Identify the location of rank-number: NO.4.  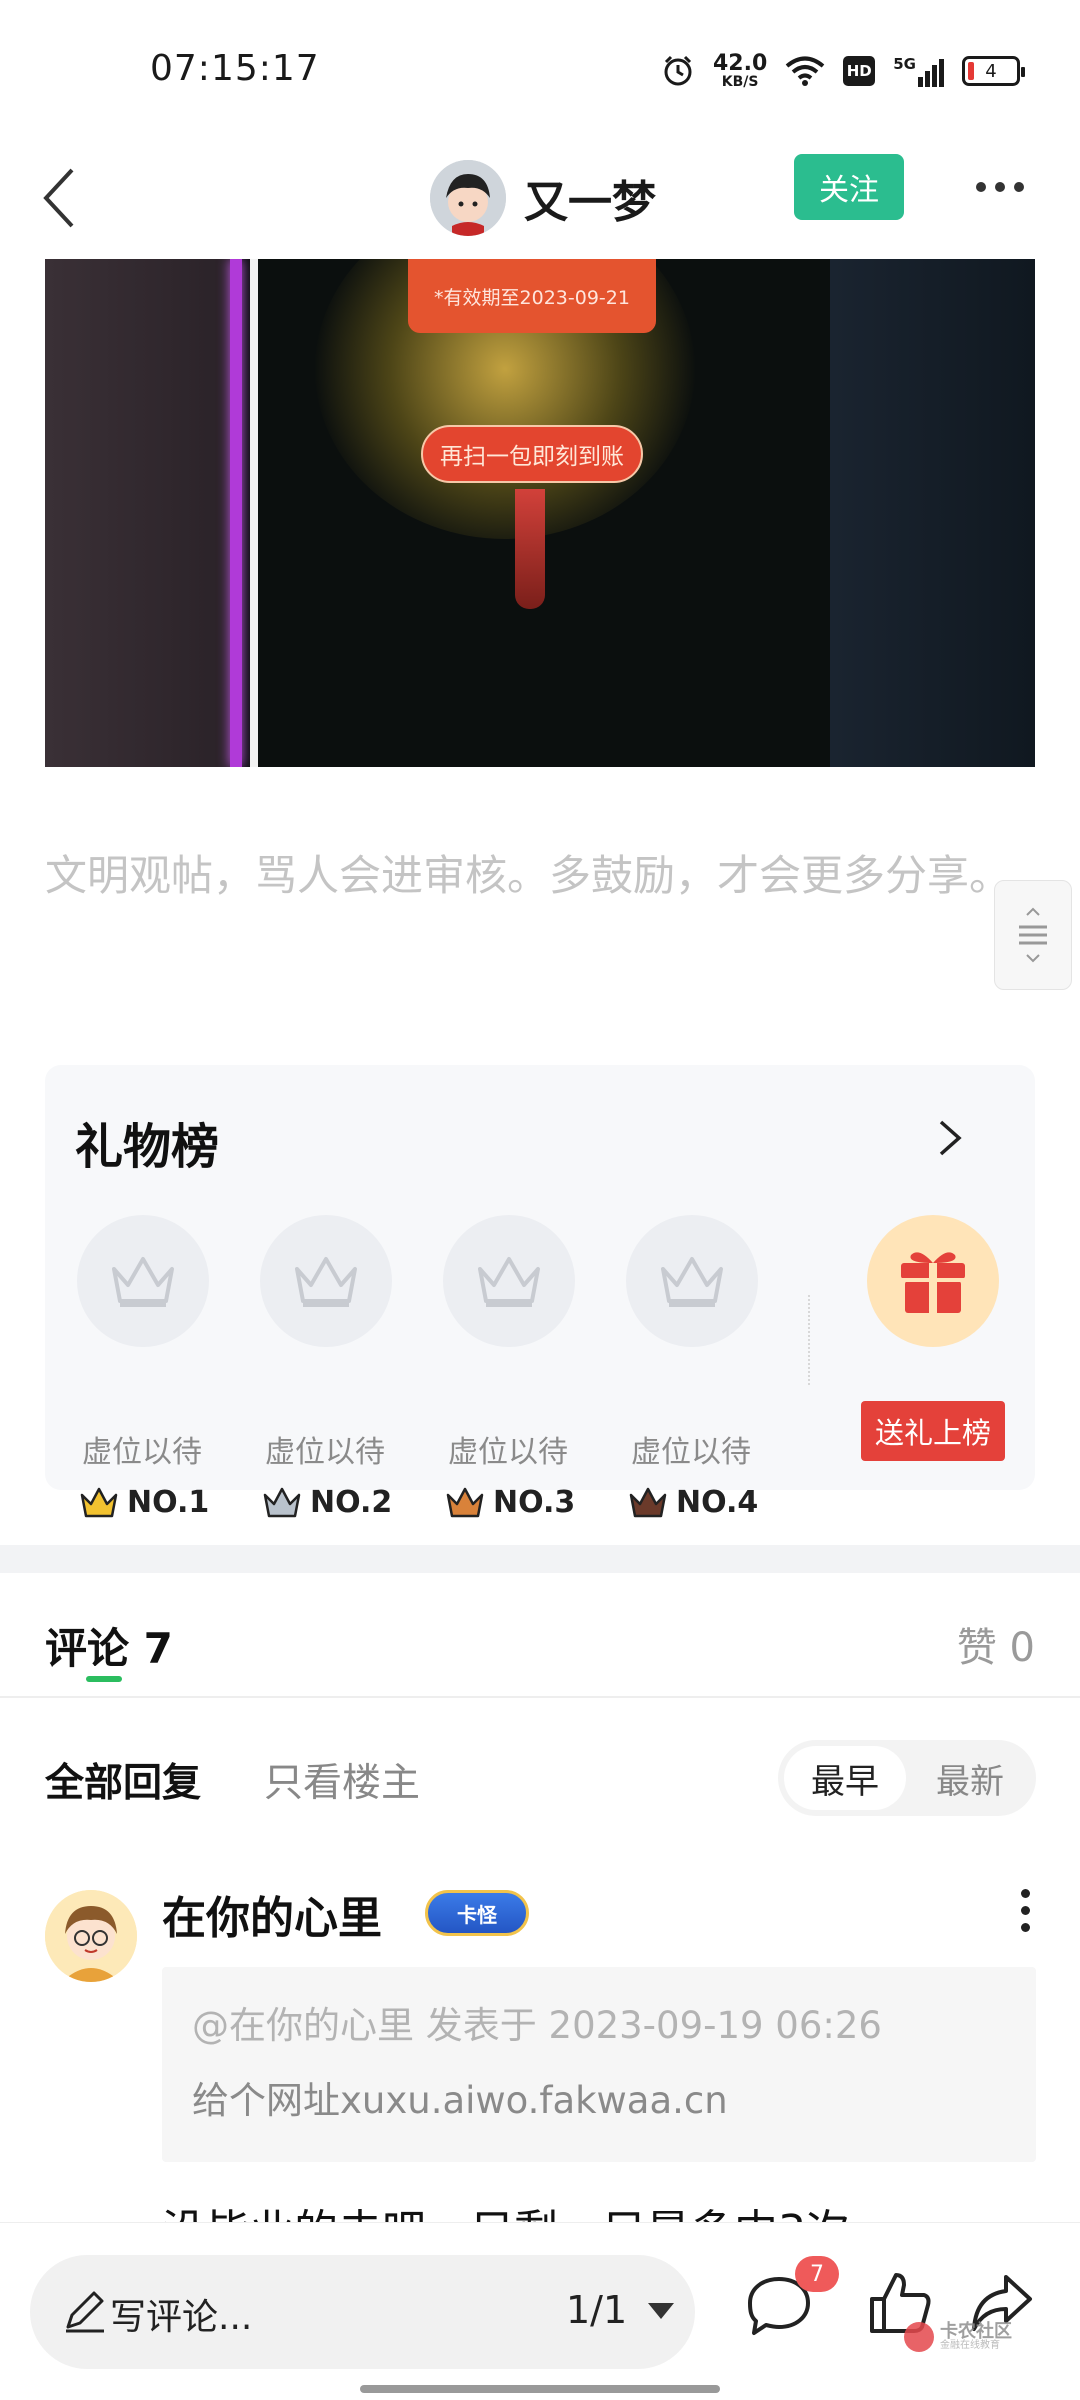
(717, 1502).